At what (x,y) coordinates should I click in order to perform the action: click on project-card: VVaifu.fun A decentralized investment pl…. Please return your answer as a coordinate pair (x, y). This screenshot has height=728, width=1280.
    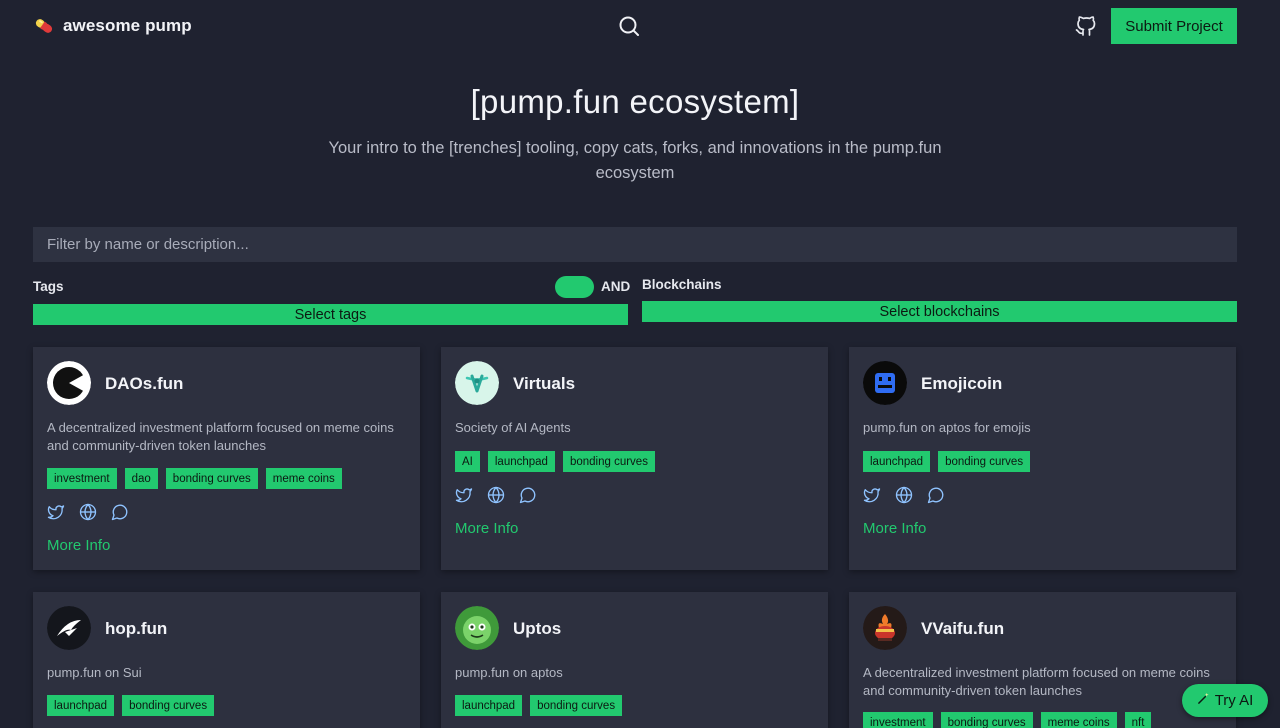
    Looking at the image, I should click on (1042, 660).